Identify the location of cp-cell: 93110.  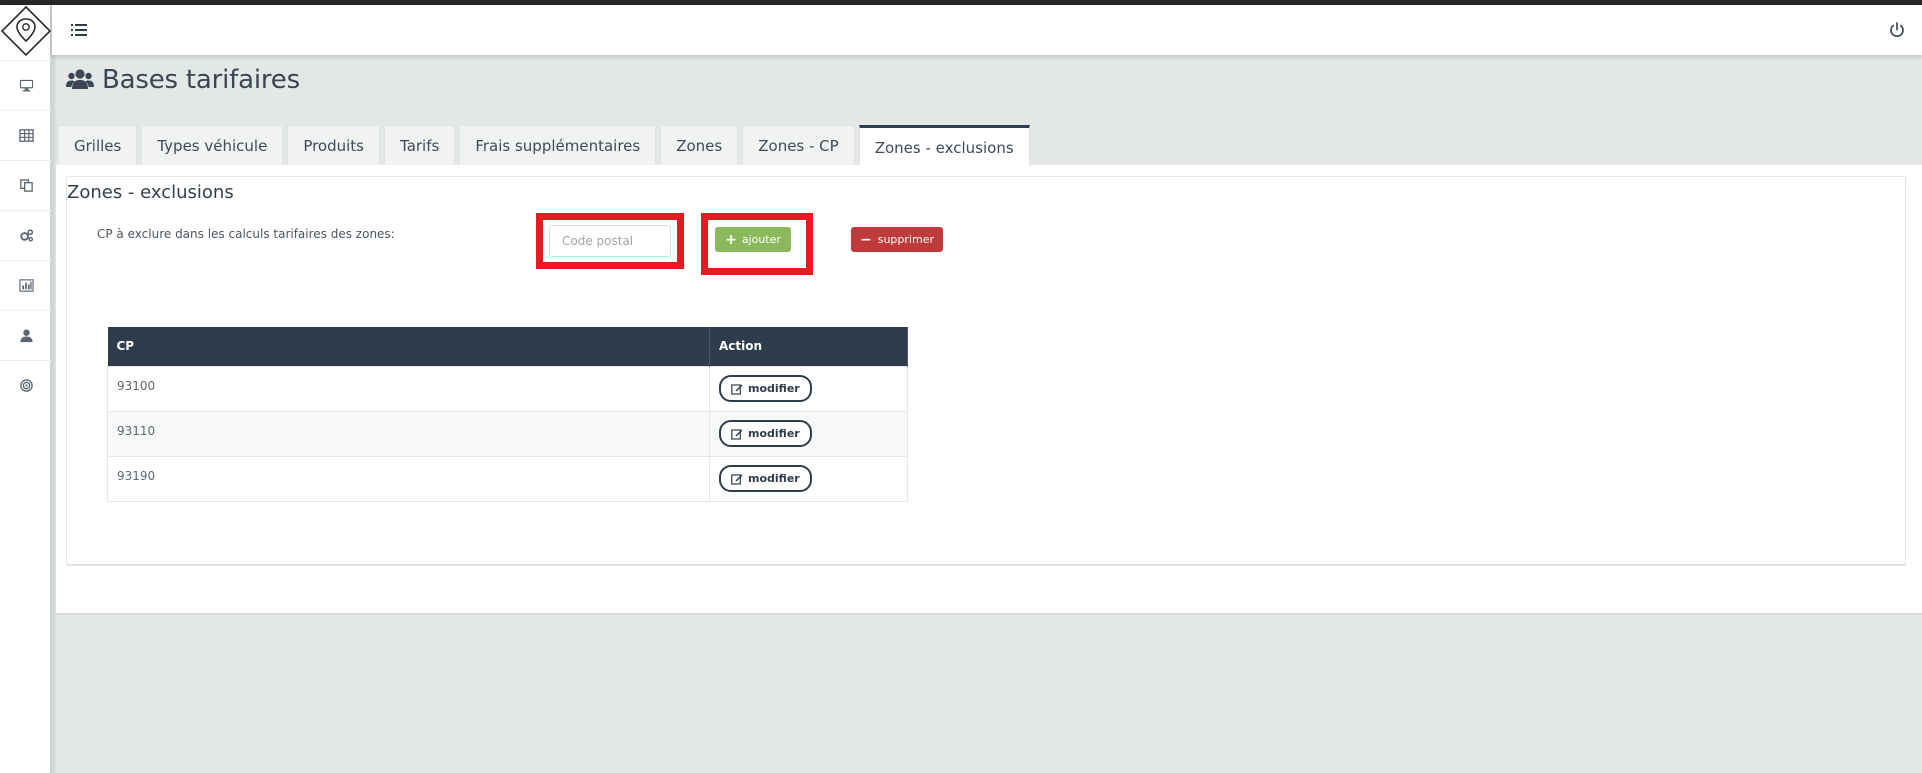
(408, 433).